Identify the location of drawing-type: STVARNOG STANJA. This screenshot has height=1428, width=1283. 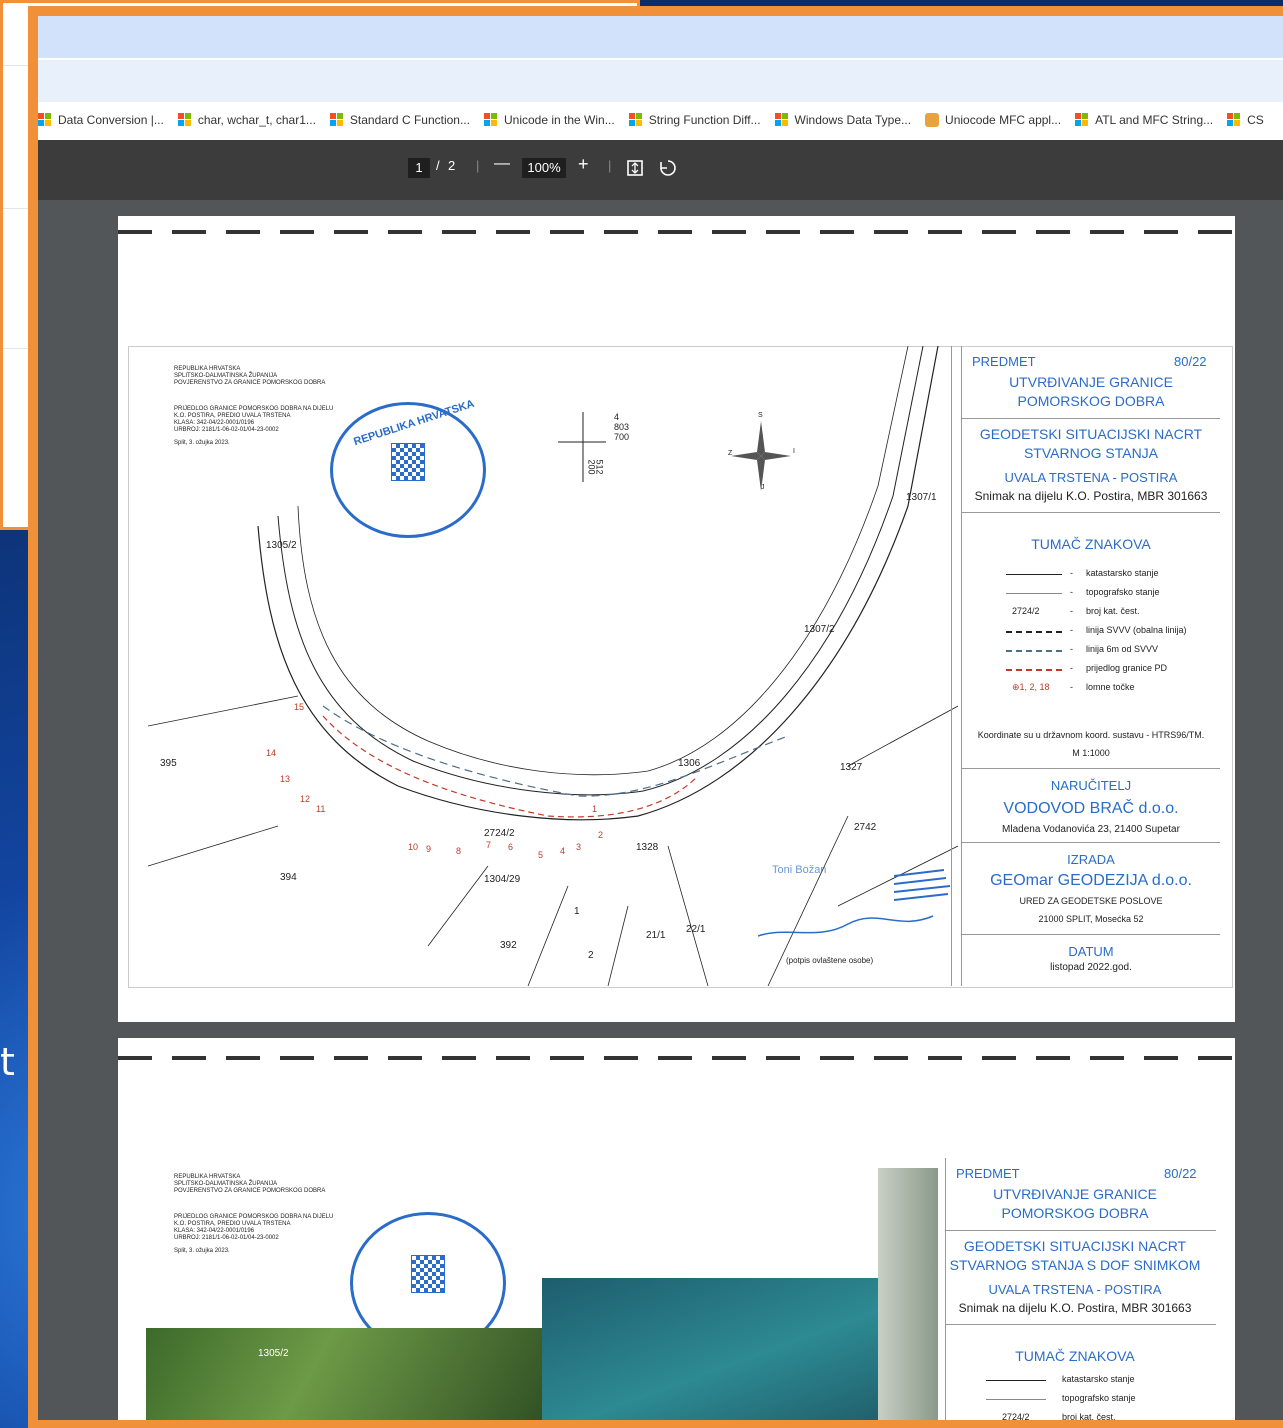
(1091, 453).